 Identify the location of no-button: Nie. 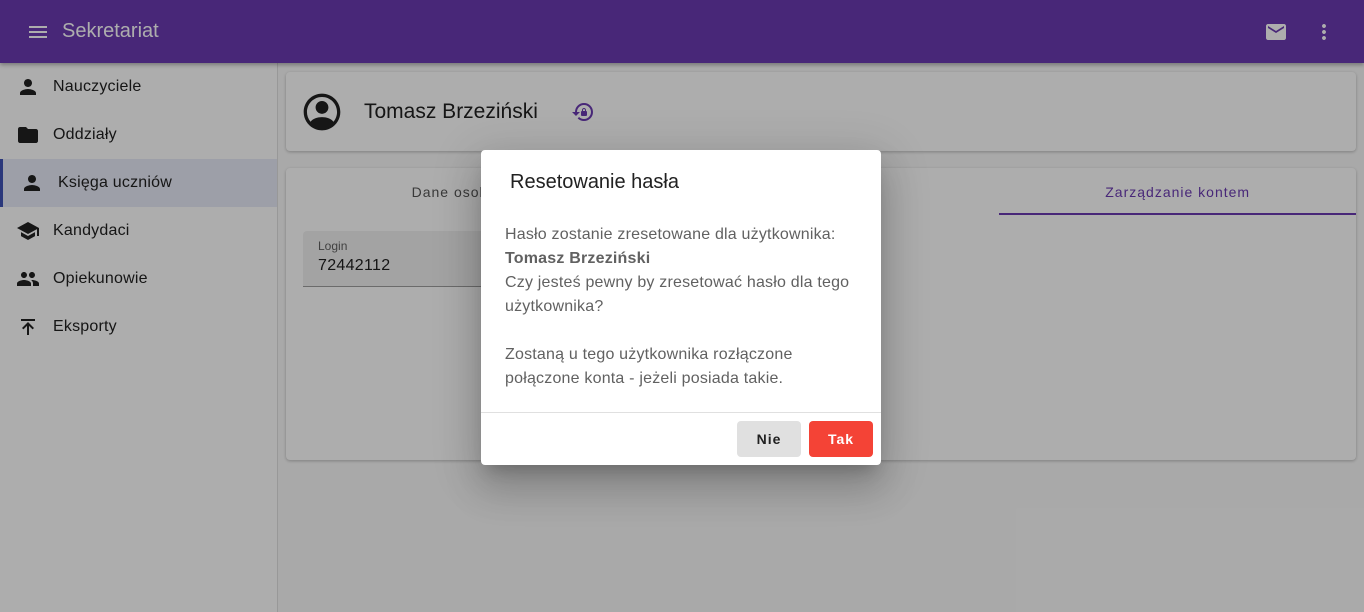
(769, 439).